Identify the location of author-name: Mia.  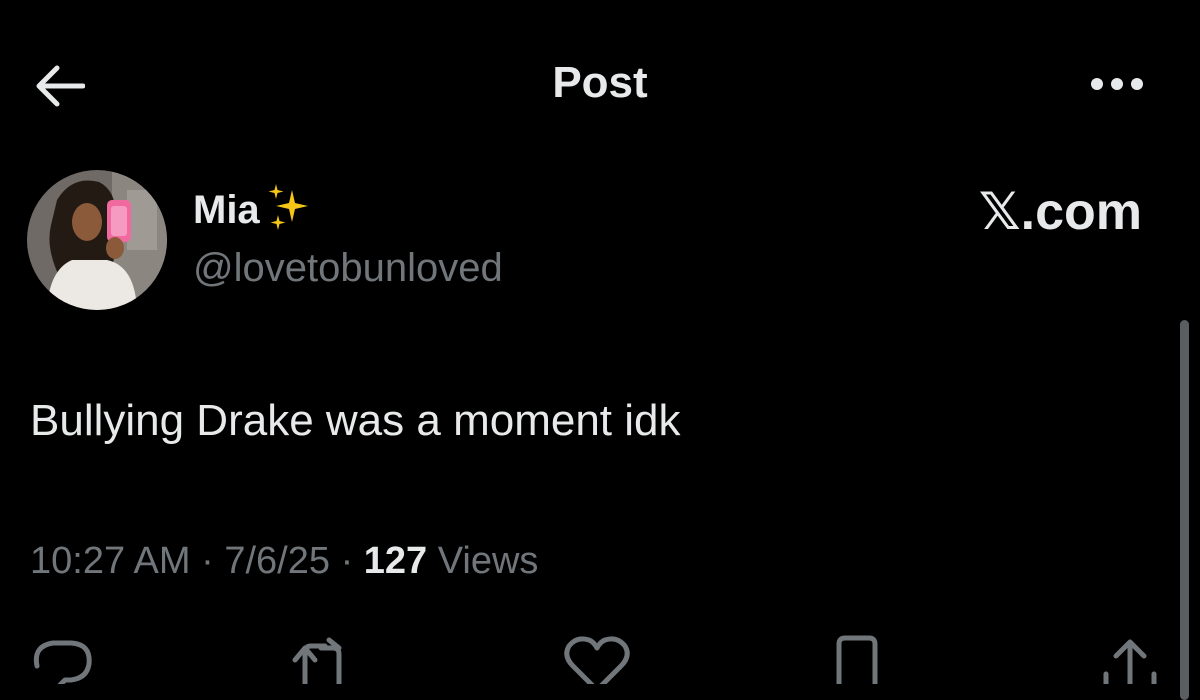
(253, 210).